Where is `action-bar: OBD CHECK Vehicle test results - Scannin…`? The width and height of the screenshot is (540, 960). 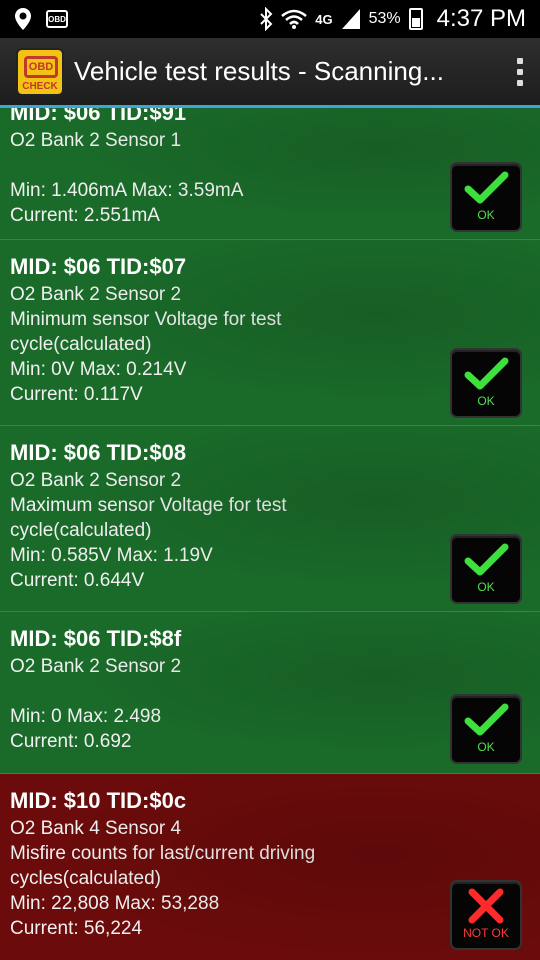 action-bar: OBD CHECK Vehicle test results - Scannin… is located at coordinates (270, 73).